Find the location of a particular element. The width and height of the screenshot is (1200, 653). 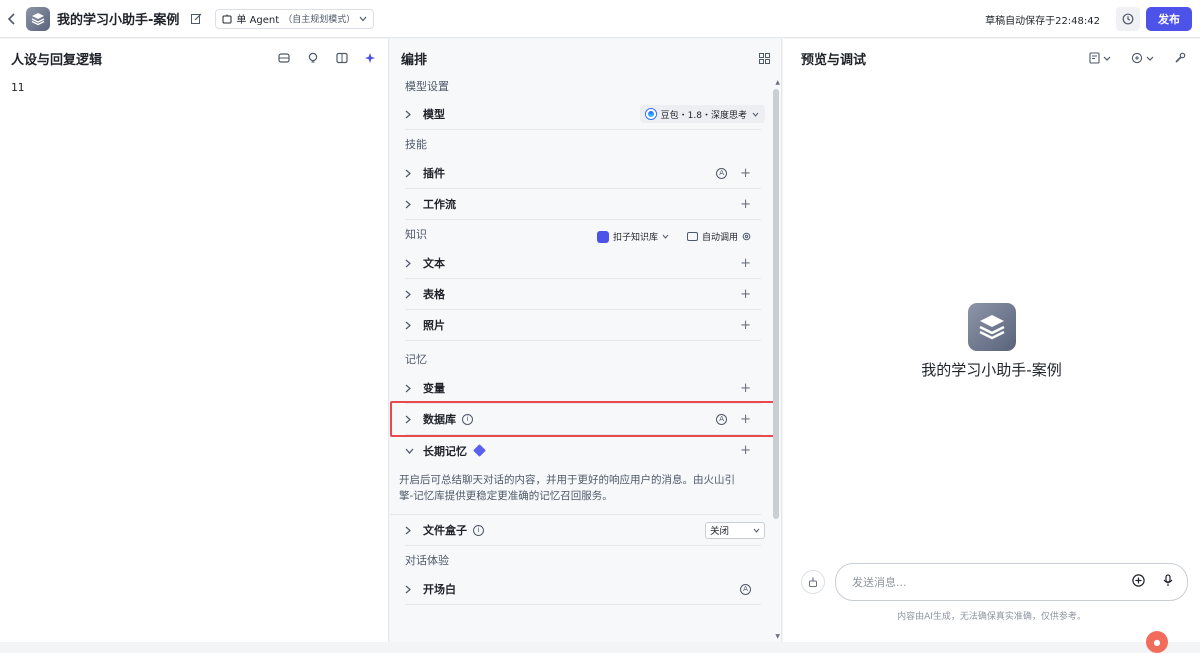

model-label: 模型 is located at coordinates (434, 114).